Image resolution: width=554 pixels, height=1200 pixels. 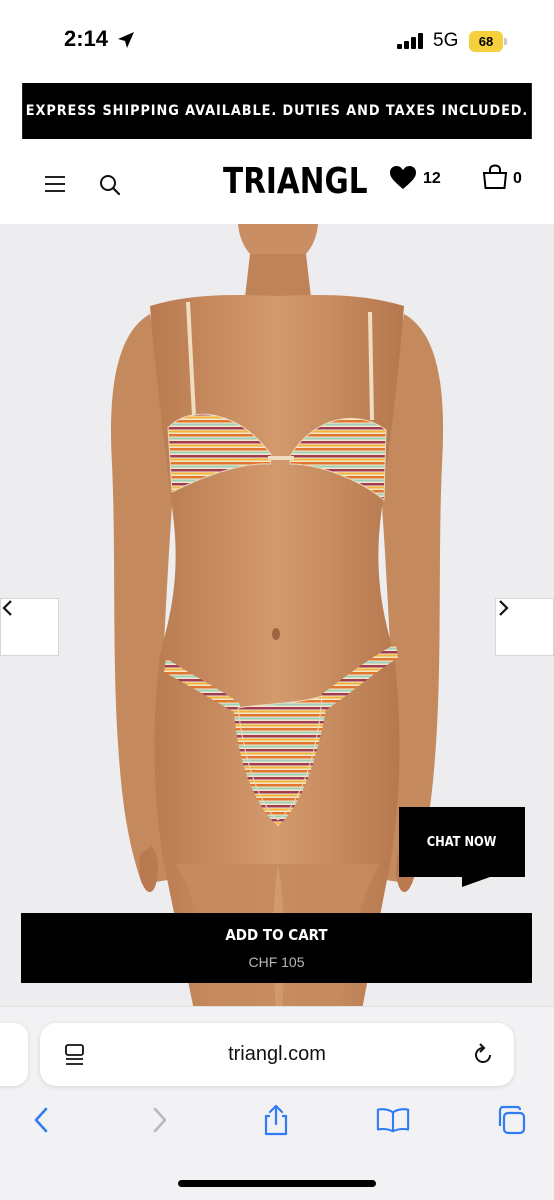 What do you see at coordinates (483, 1055) in the screenshot?
I see `reload-icon` at bounding box center [483, 1055].